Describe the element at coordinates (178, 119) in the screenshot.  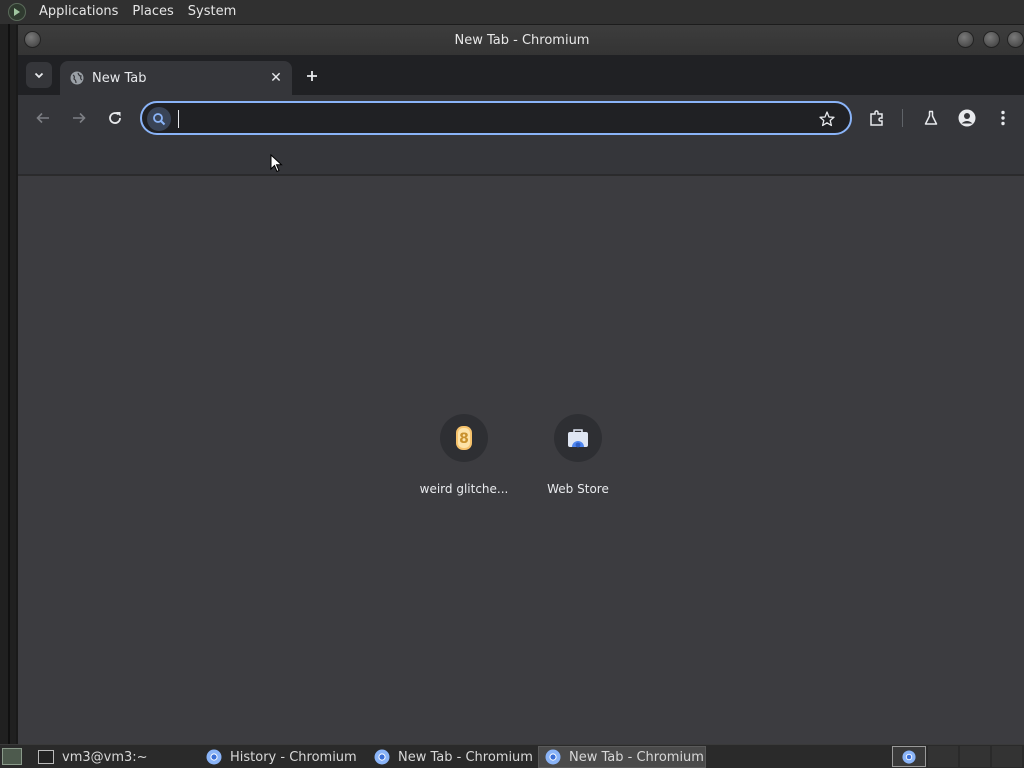
I see `text-caret` at that location.